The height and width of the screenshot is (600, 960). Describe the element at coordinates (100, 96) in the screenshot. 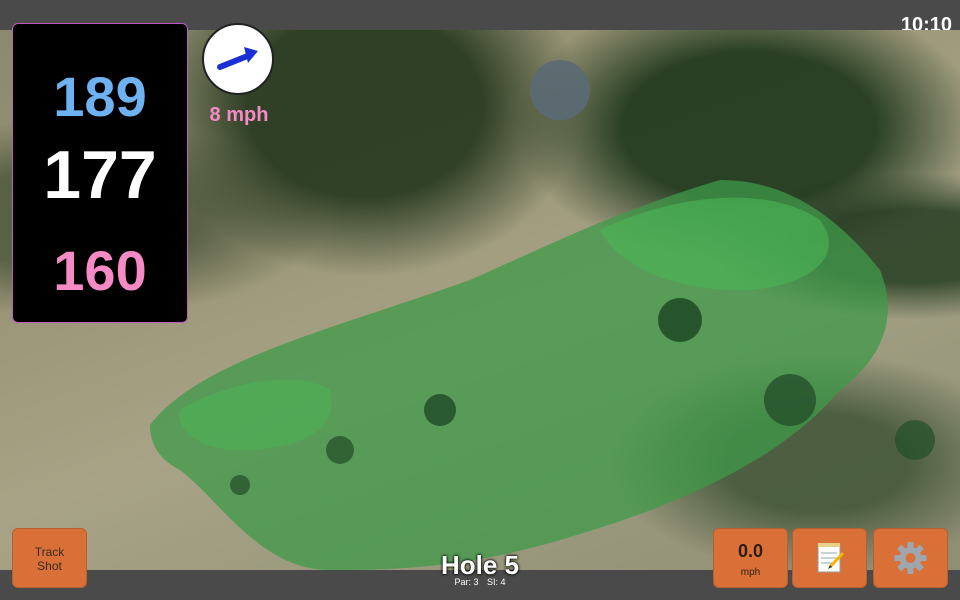

I see `back-distance: 189` at that location.